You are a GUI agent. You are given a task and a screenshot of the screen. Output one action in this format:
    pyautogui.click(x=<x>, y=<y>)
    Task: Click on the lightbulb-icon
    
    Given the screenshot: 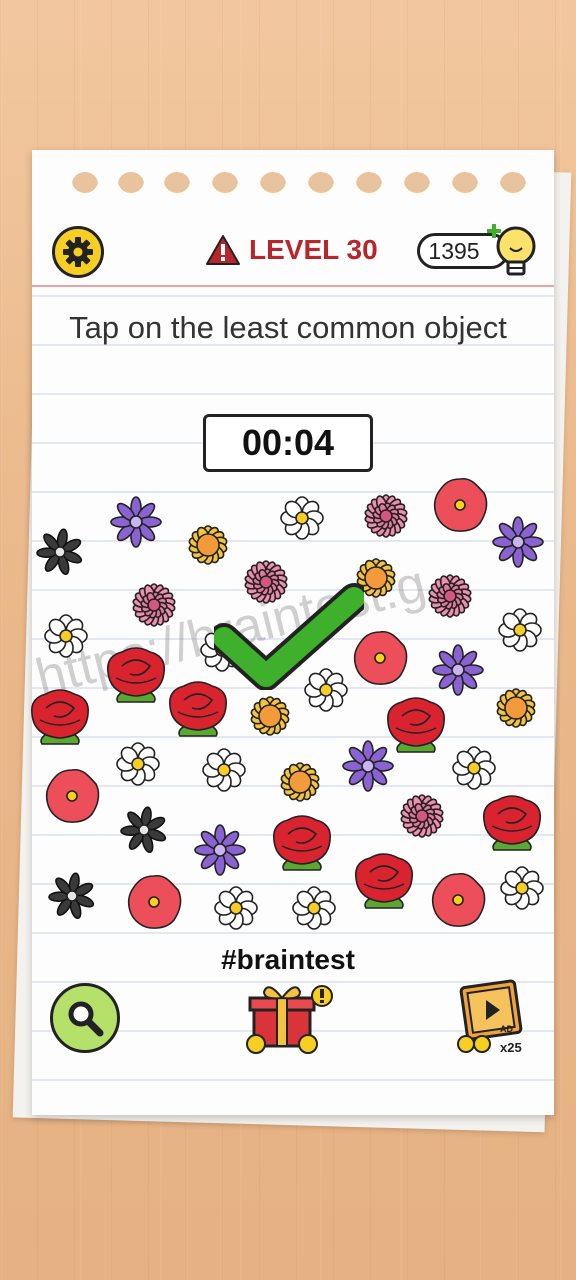 What is the action you would take?
    pyautogui.click(x=511, y=250)
    